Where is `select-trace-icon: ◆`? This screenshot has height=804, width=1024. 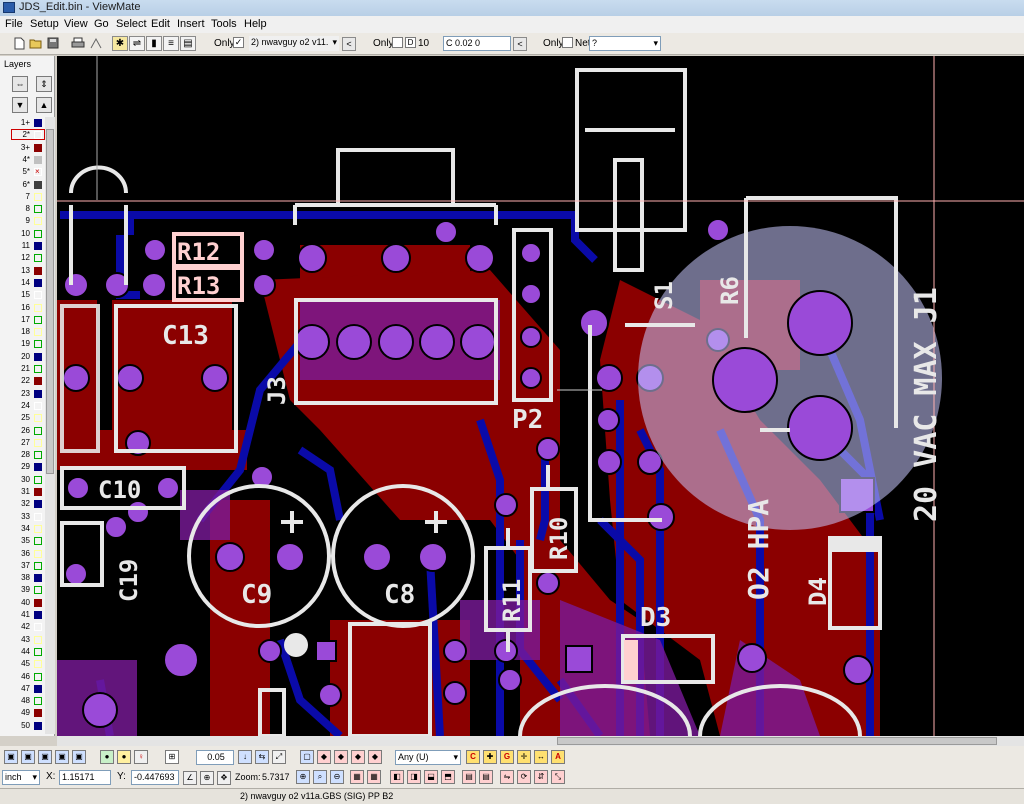
select-trace-icon: ◆ is located at coordinates (358, 757).